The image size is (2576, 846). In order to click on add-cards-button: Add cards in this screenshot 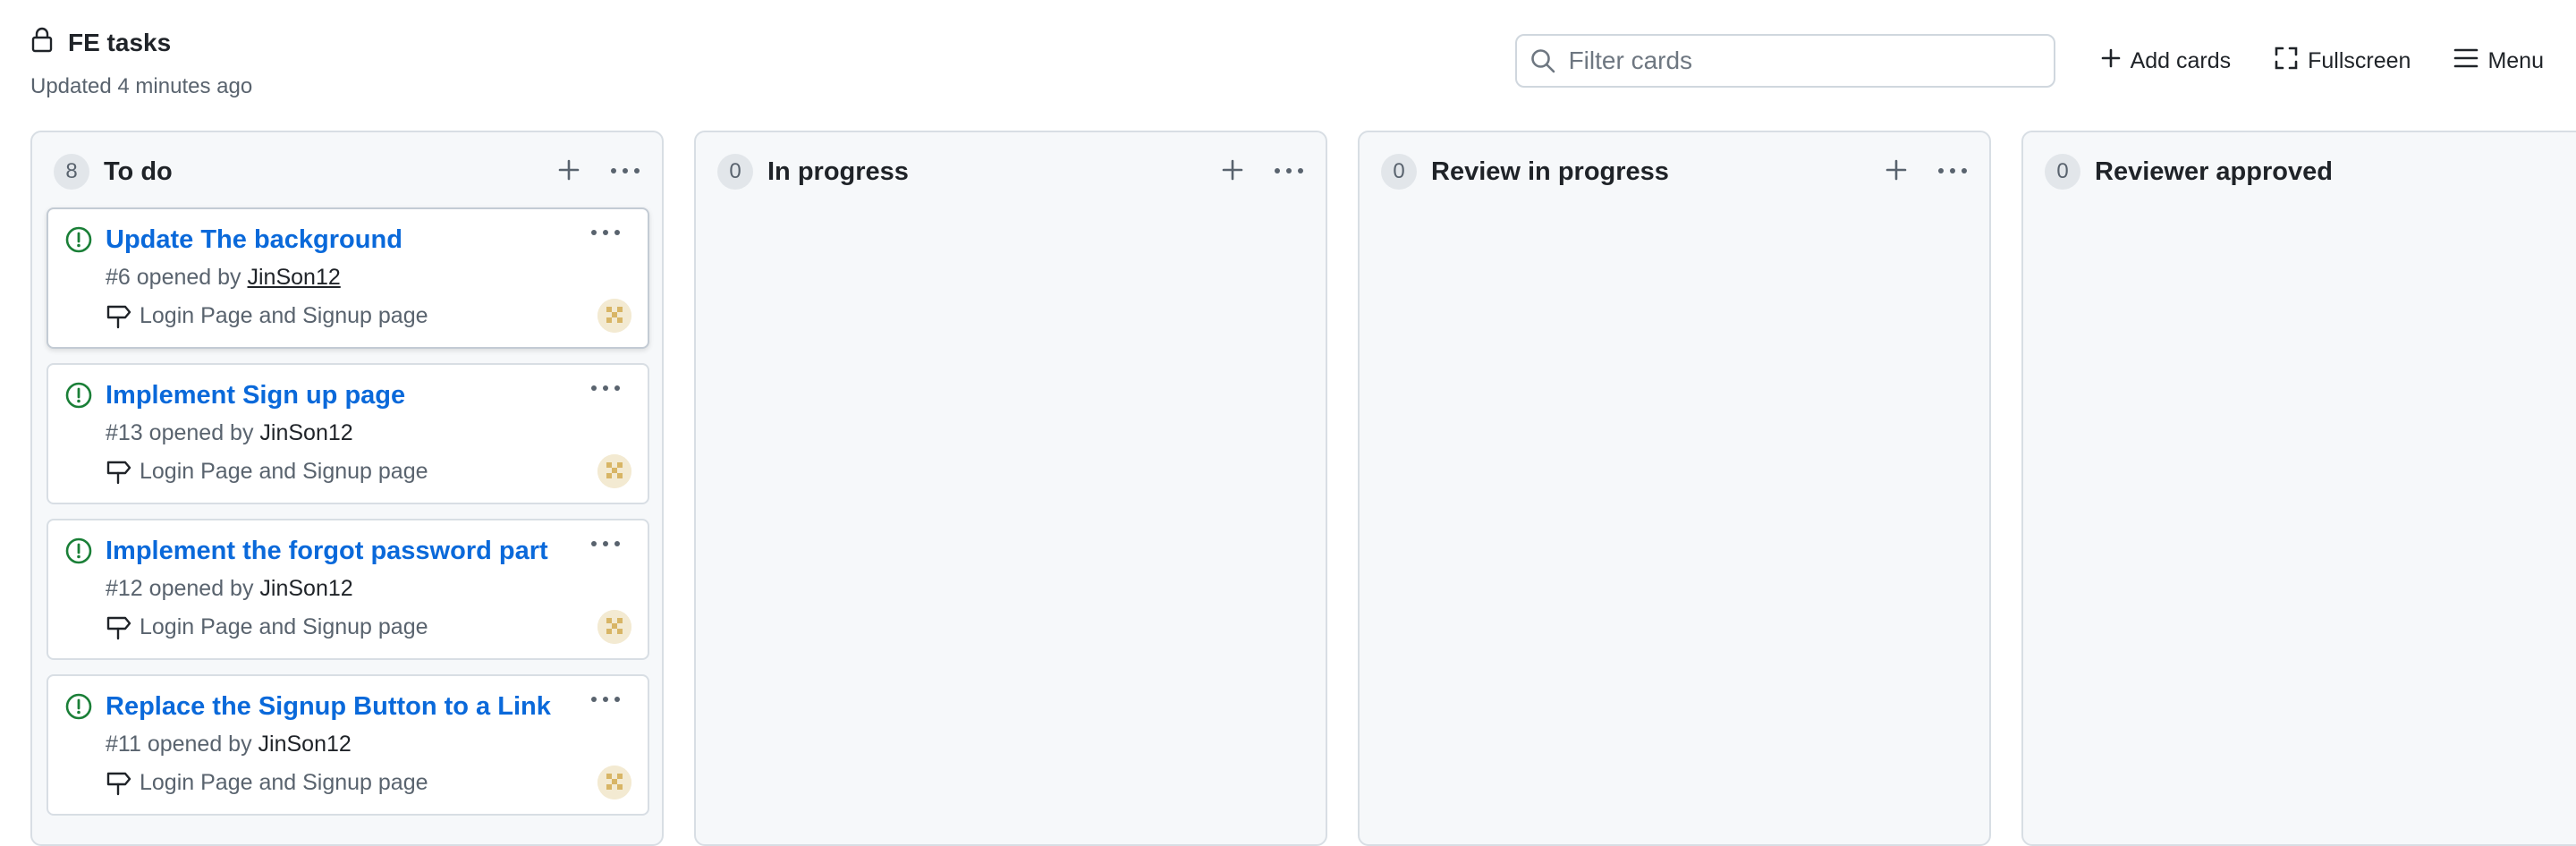, I will do `click(2166, 61)`.